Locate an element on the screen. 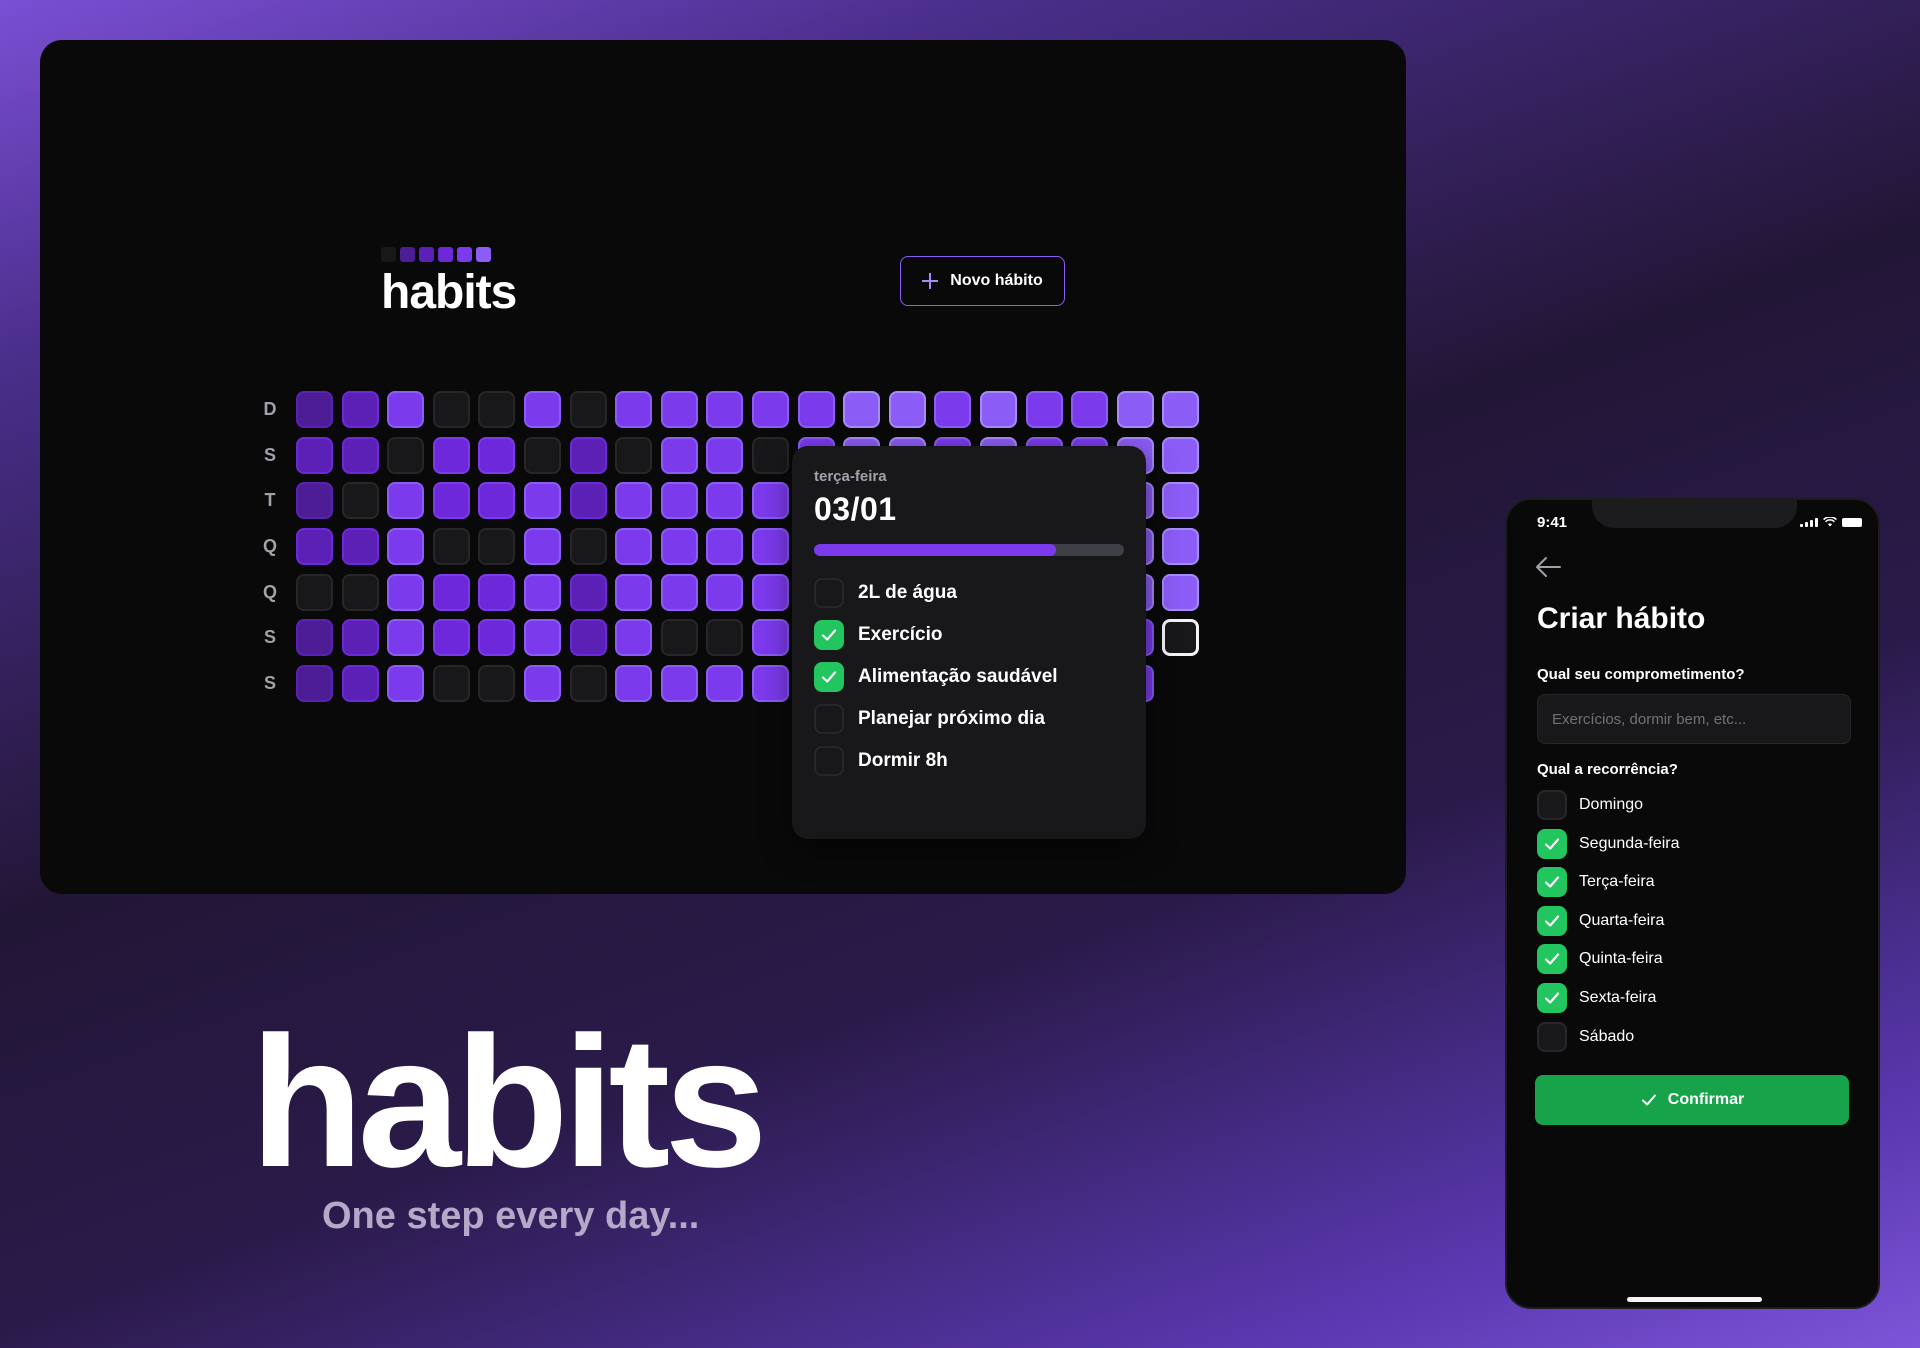 Image resolution: width=1920 pixels, height=1348 pixels. popover-habit-item: 2L de água is located at coordinates (969, 593).